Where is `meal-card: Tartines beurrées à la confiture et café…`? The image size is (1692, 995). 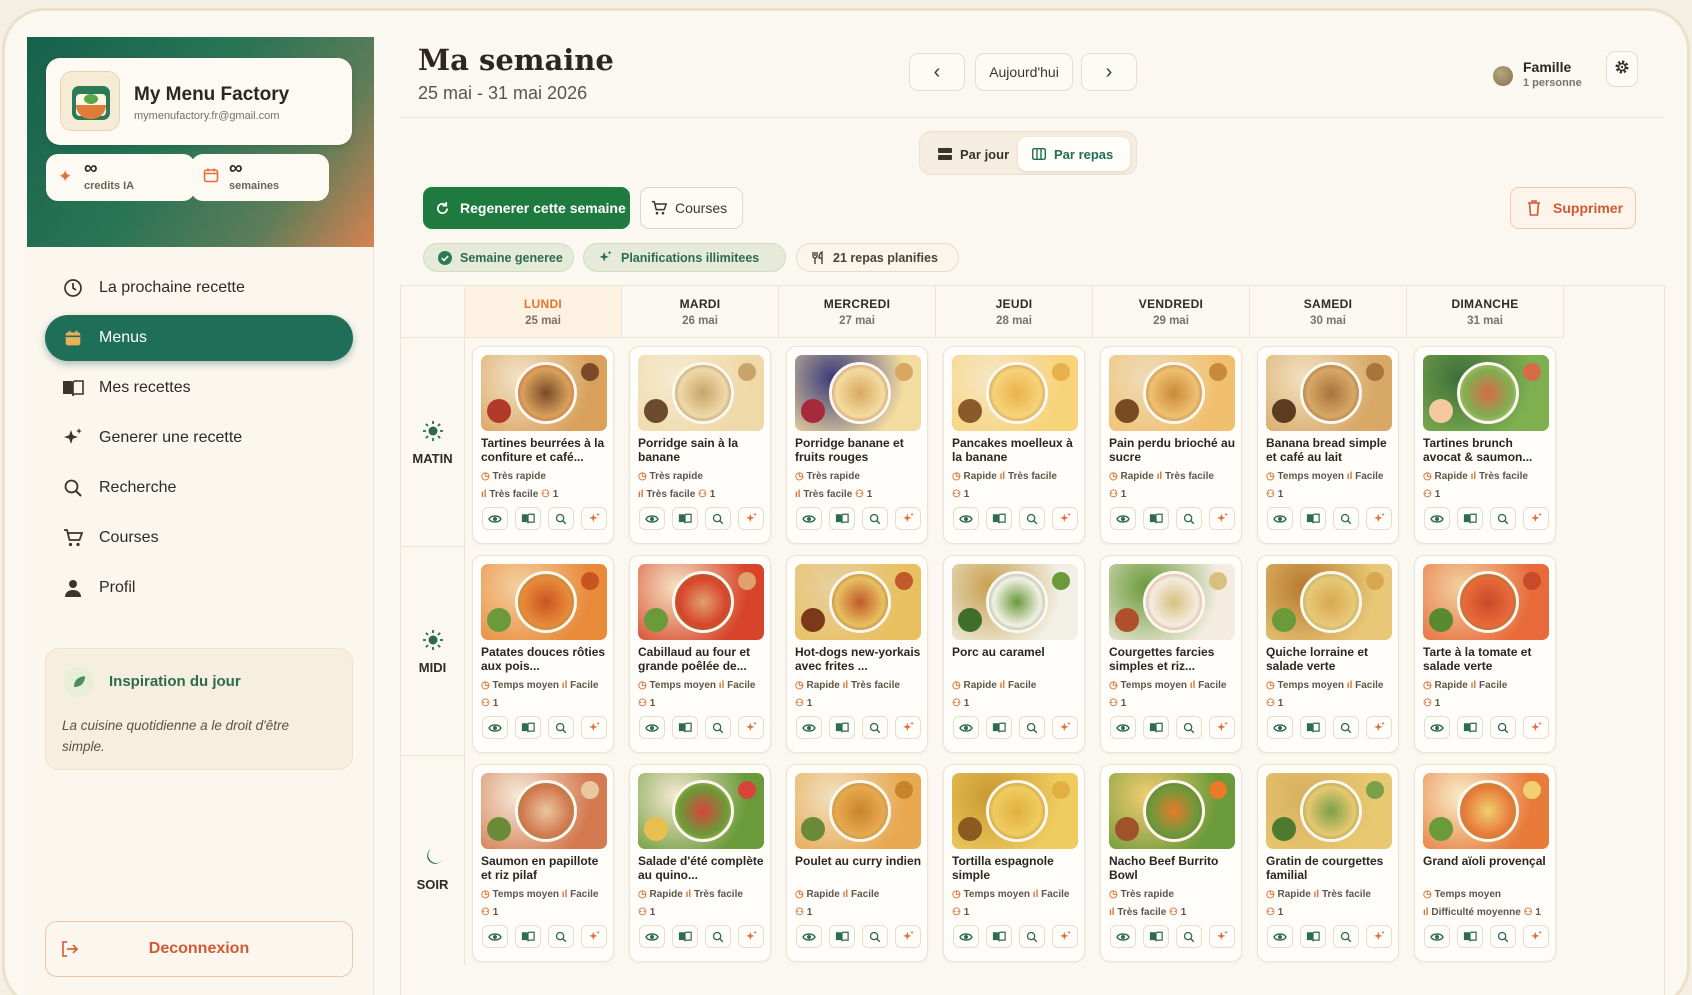
meal-card: Tartines beurrées à la confiture et café… is located at coordinates (543, 445).